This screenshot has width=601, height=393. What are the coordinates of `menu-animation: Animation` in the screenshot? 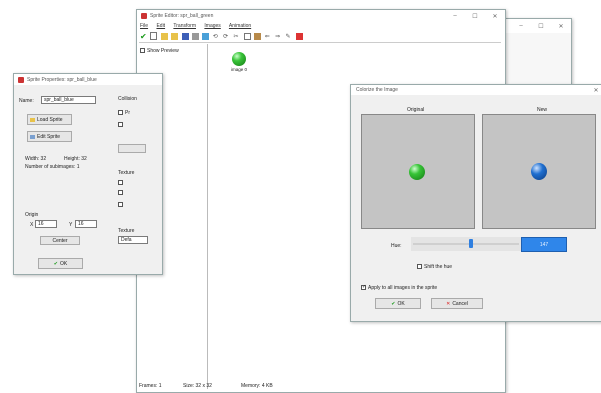 It's located at (240, 26).